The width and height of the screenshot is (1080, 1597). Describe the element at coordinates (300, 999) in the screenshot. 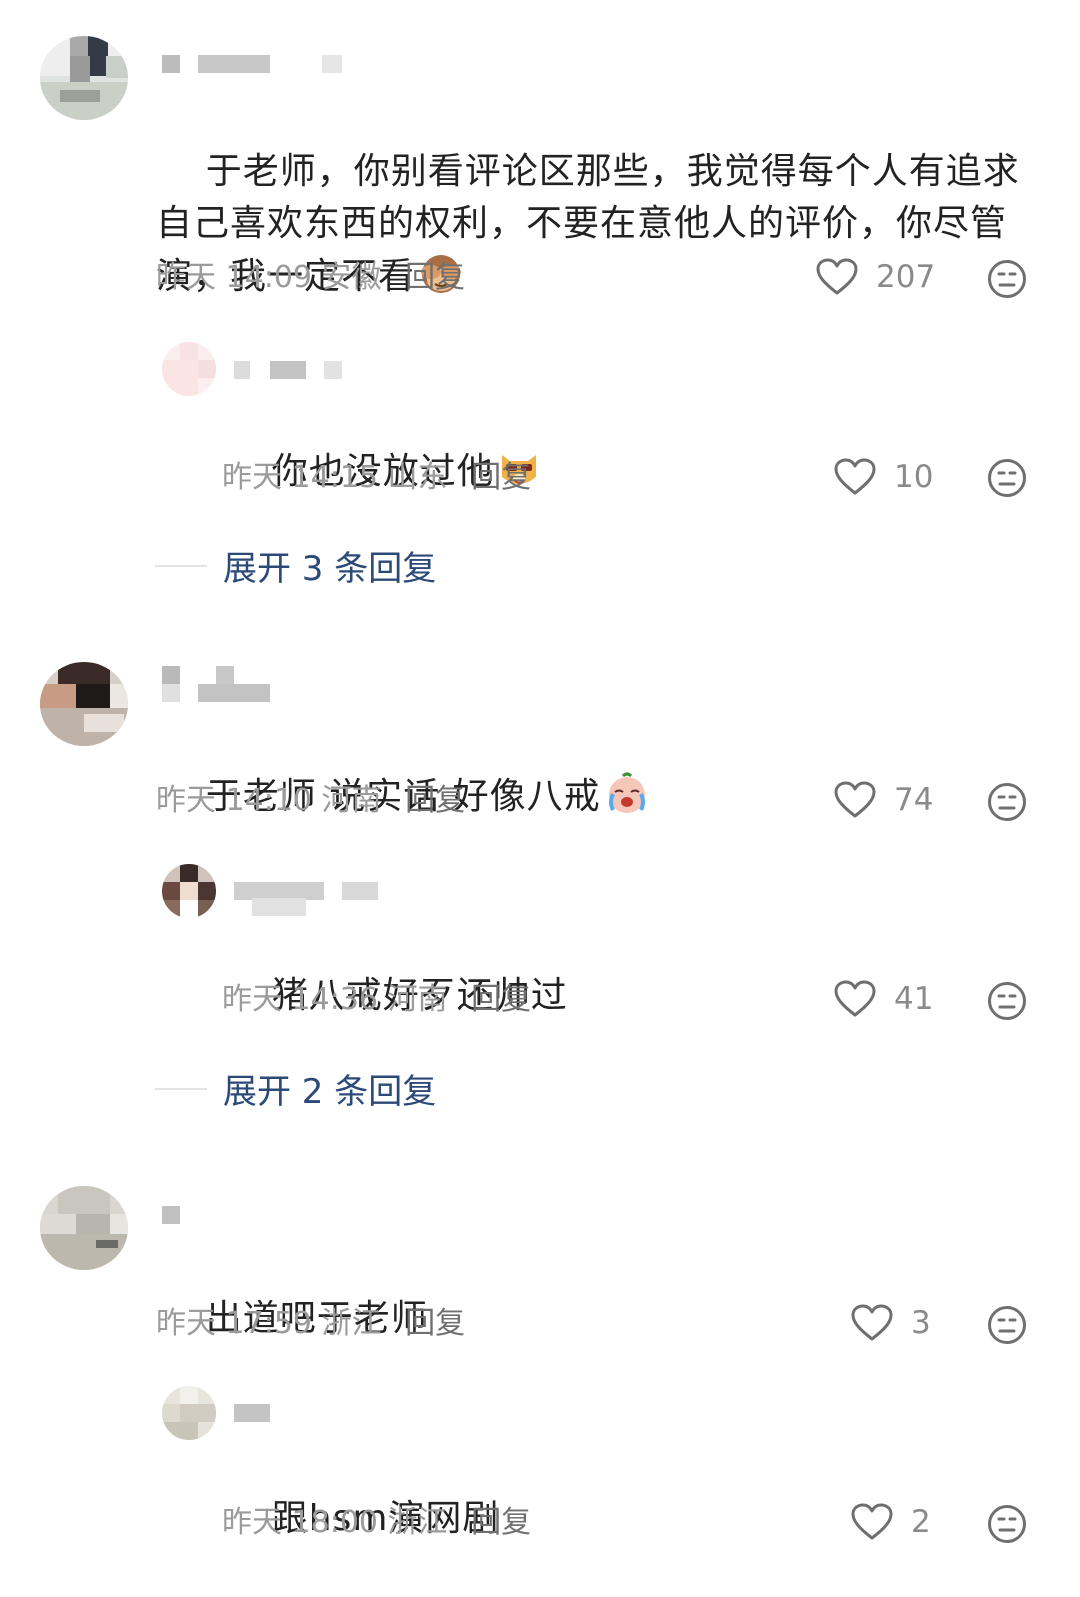

I see `timestamp: 昨天 14:36` at that location.